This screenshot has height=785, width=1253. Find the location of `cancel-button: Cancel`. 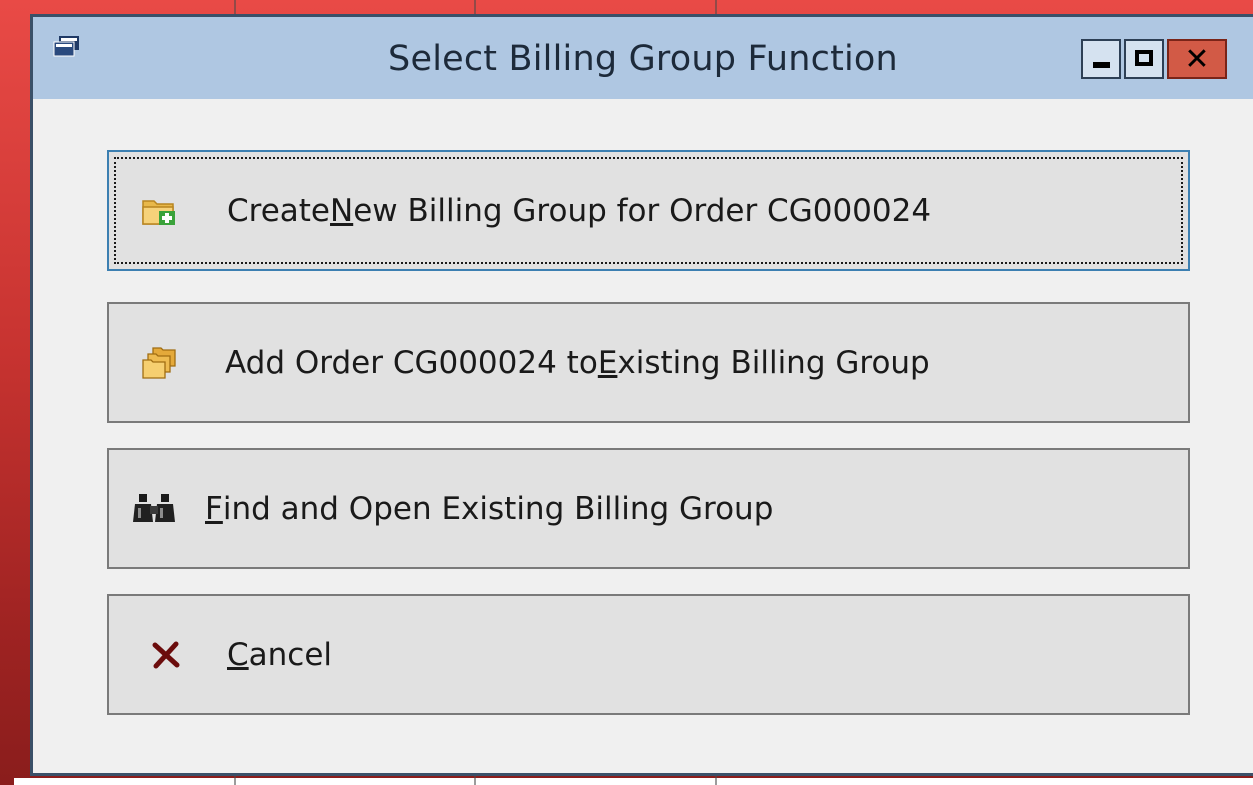

cancel-button: Cancel is located at coordinates (648, 654).